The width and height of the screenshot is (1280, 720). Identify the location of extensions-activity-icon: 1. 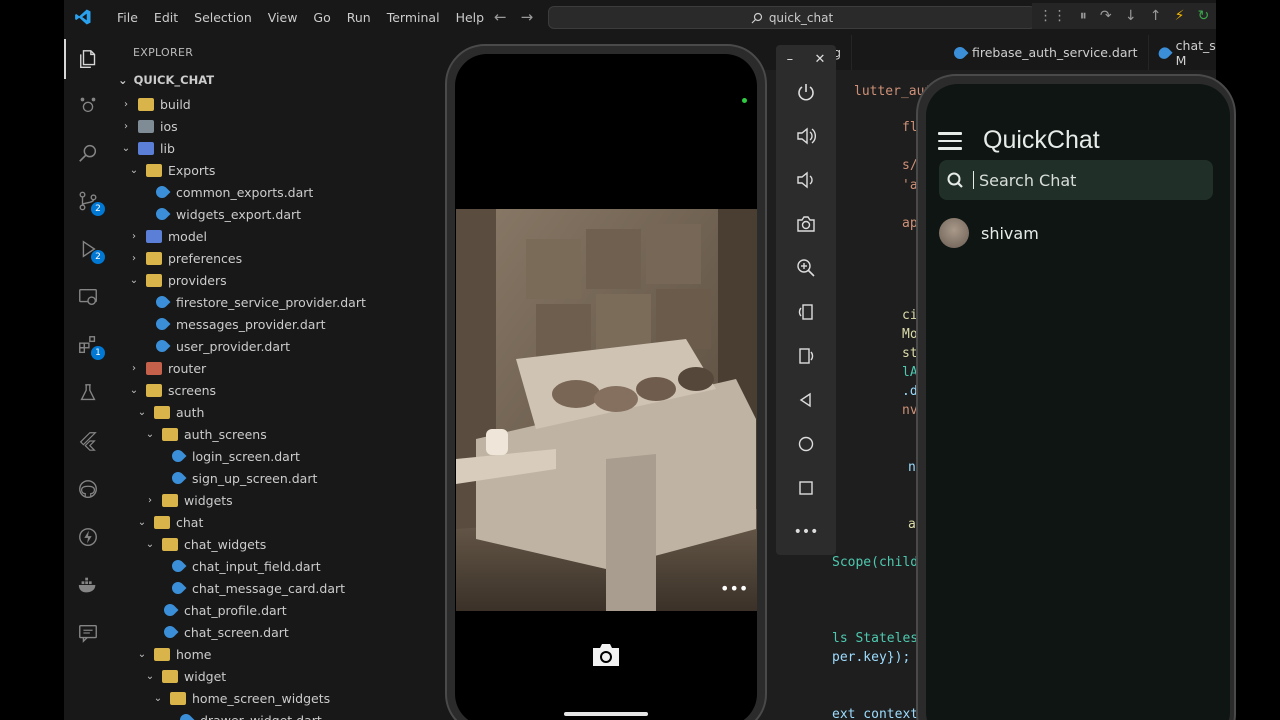
(88, 345).